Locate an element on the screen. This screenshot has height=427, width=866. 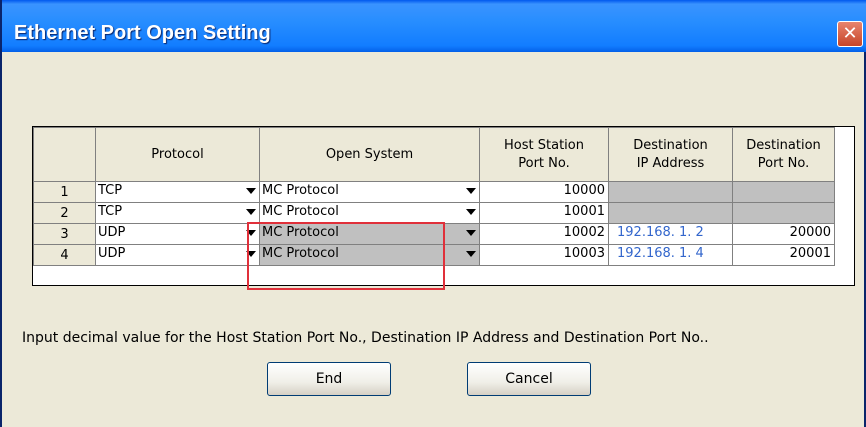
header-dest-ip-line1: Destination is located at coordinates (670, 145).